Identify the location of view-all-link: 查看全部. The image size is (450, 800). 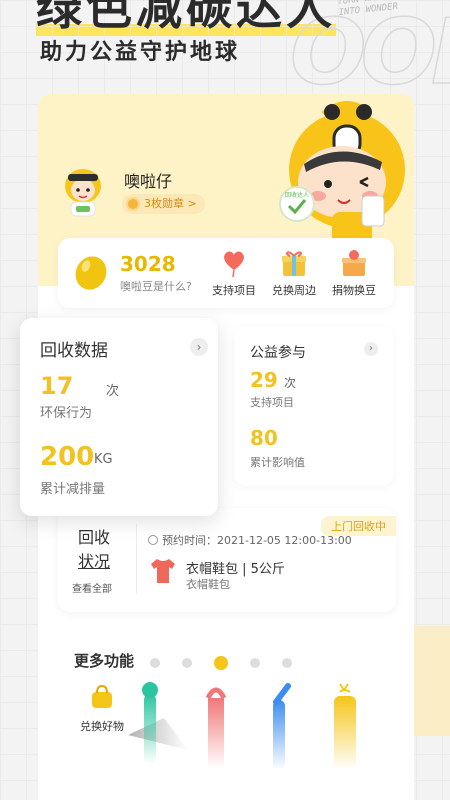
(92, 587).